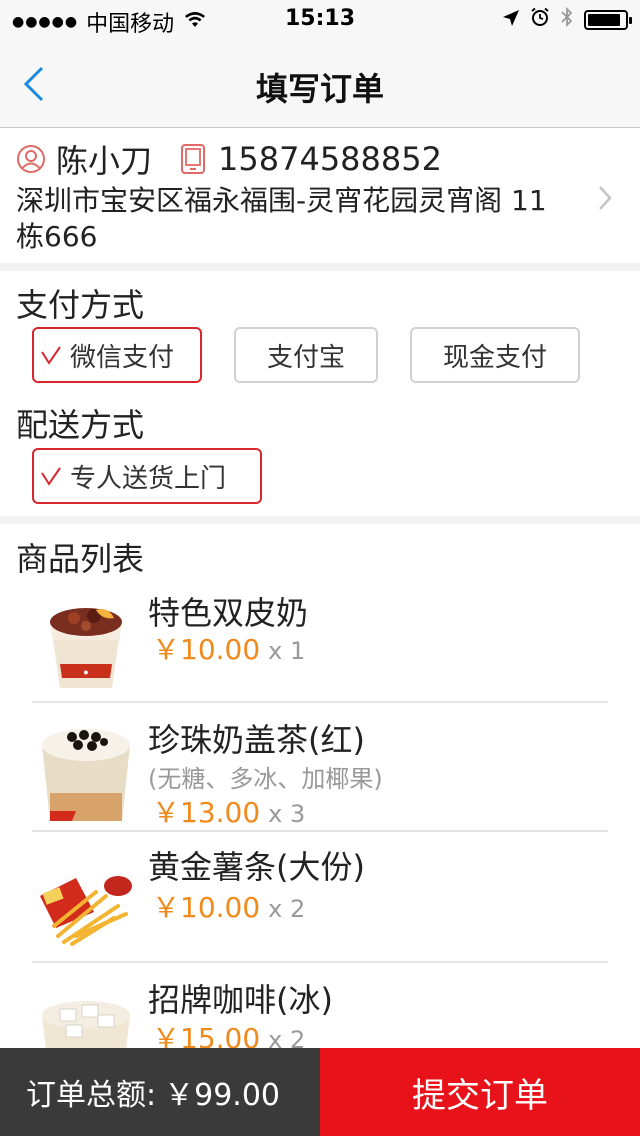 Image resolution: width=640 pixels, height=1136 pixels. I want to click on person-icon, so click(31, 159).